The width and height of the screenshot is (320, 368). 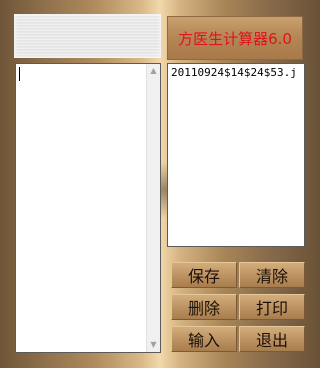 I want to click on file-list-item: 20110924$14$24$53.j, so click(x=236, y=72).